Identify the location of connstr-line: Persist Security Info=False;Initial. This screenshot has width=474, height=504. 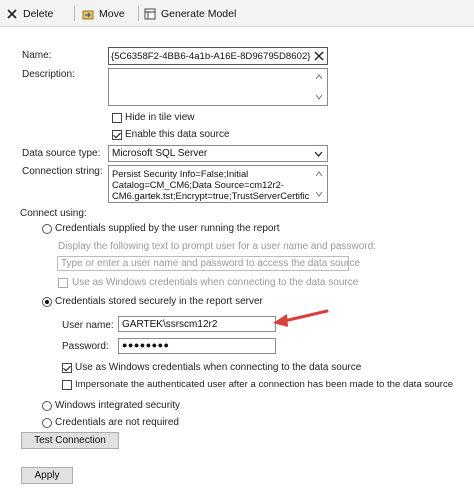
(180, 173).